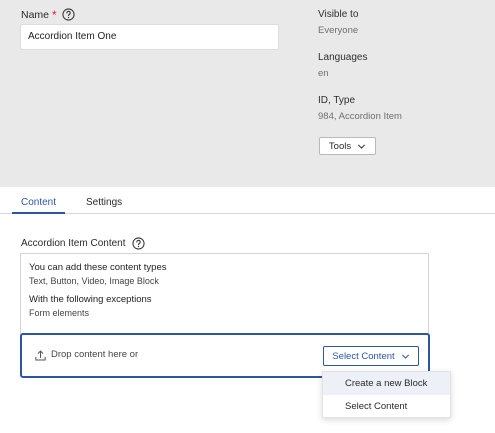  I want to click on name-label-row: Name *, so click(48, 14).